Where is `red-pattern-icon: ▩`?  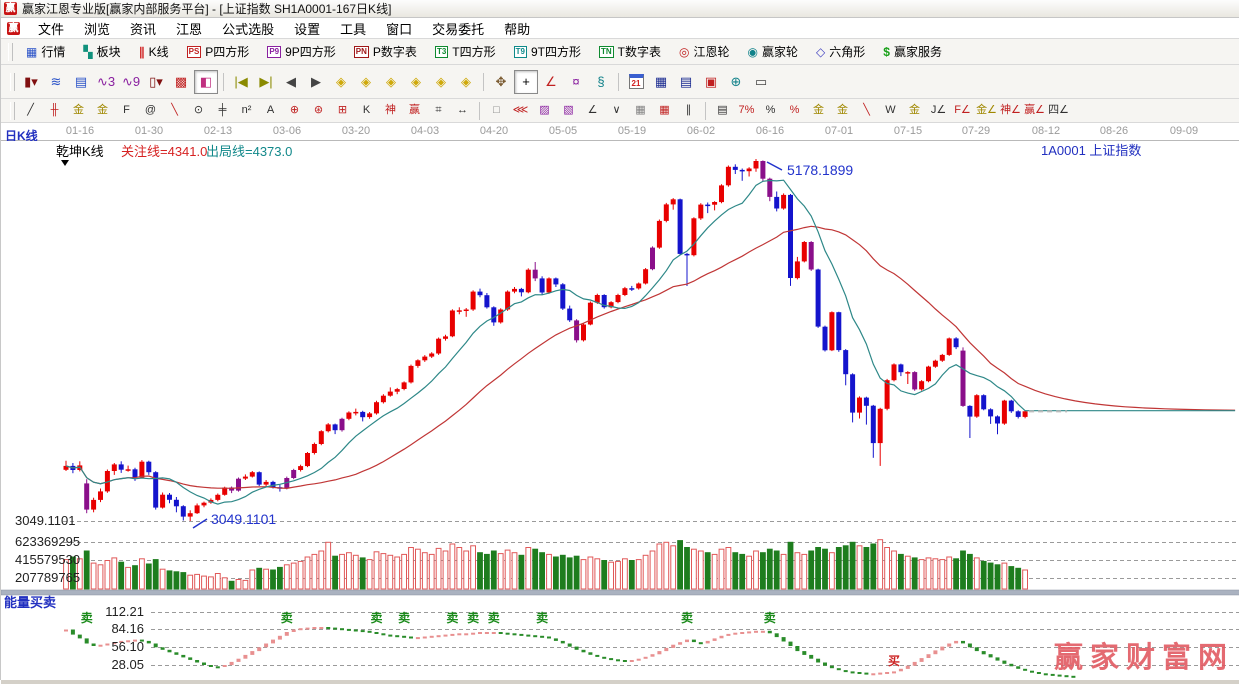
red-pattern-icon: ▩ is located at coordinates (181, 82).